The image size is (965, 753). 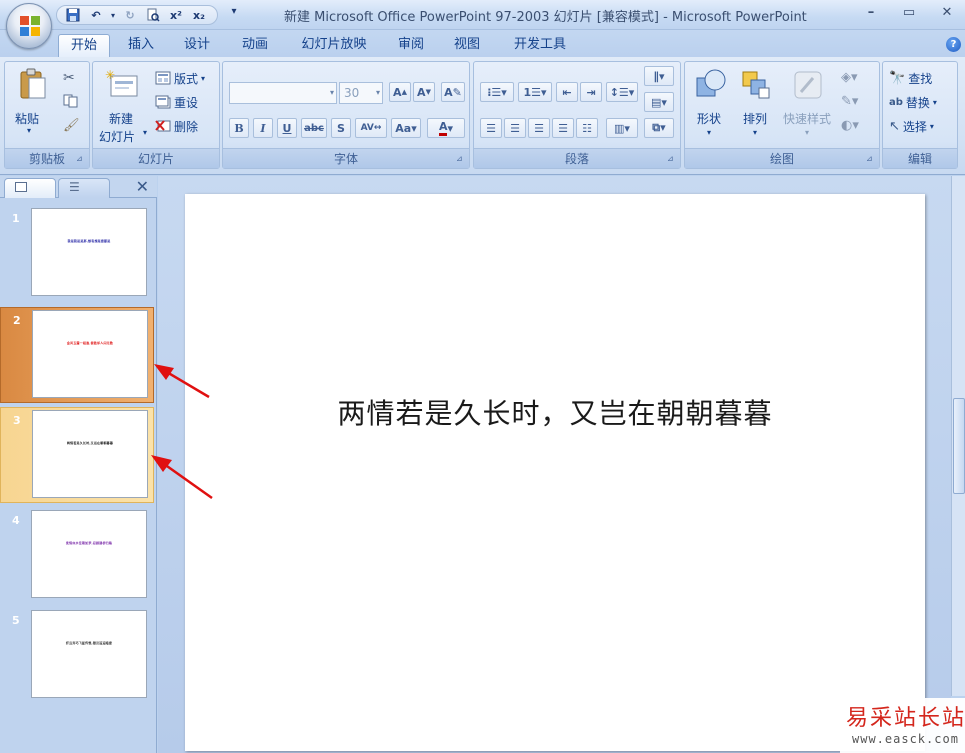 I want to click on slide-thumbnail: 我是我是是那,想有想是您都是, so click(x=89, y=252).